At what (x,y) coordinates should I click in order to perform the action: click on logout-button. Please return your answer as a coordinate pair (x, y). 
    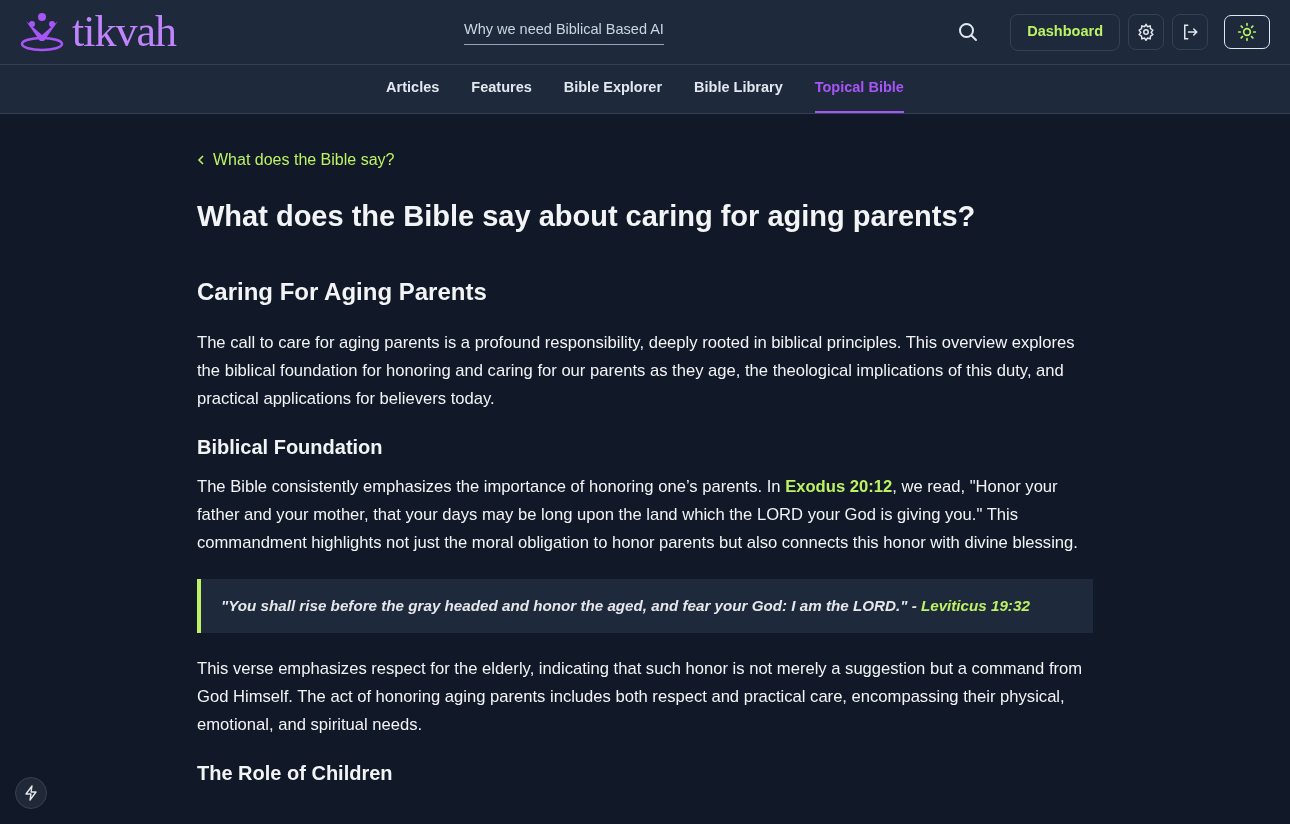
    Looking at the image, I should click on (1190, 32).